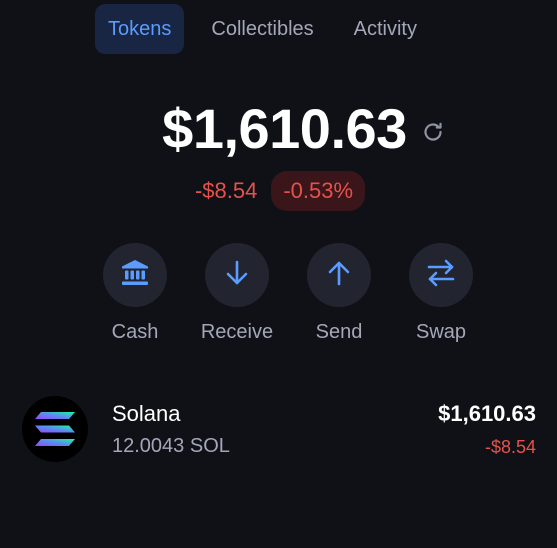 Image resolution: width=557 pixels, height=548 pixels. I want to click on swap-label: Swap, so click(441, 332).